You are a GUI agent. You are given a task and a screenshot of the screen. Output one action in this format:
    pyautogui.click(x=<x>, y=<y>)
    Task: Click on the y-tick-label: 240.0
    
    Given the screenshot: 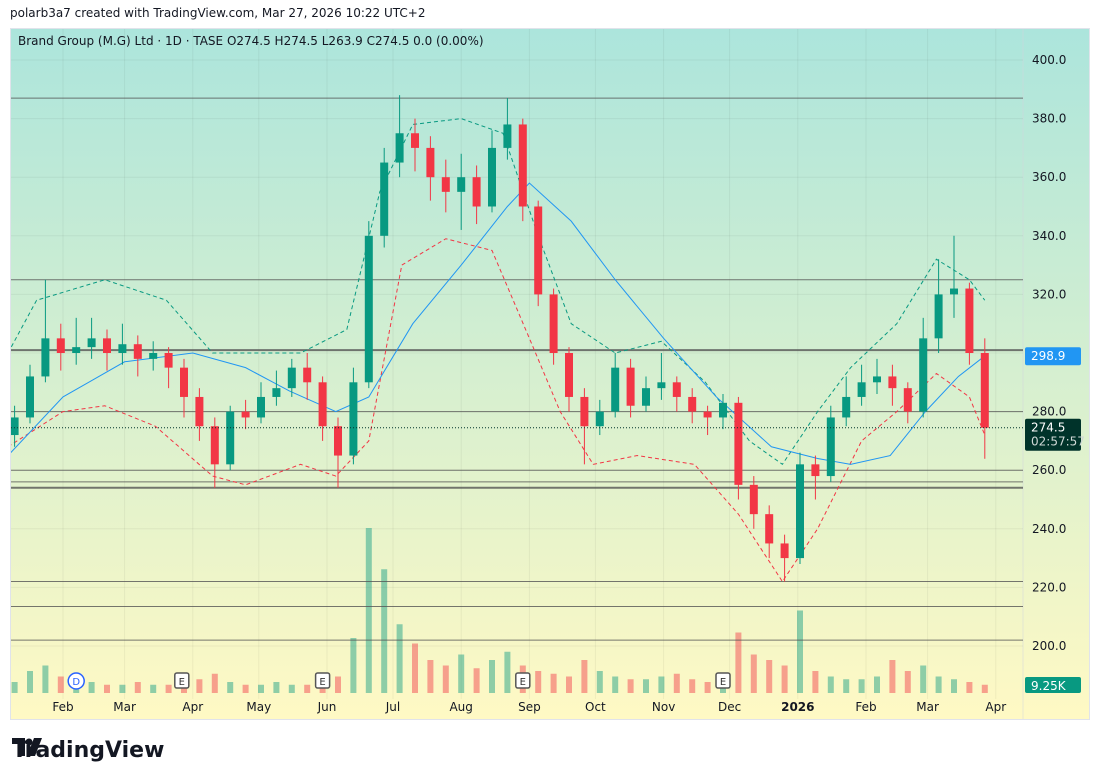 What is the action you would take?
    pyautogui.click(x=1049, y=529)
    